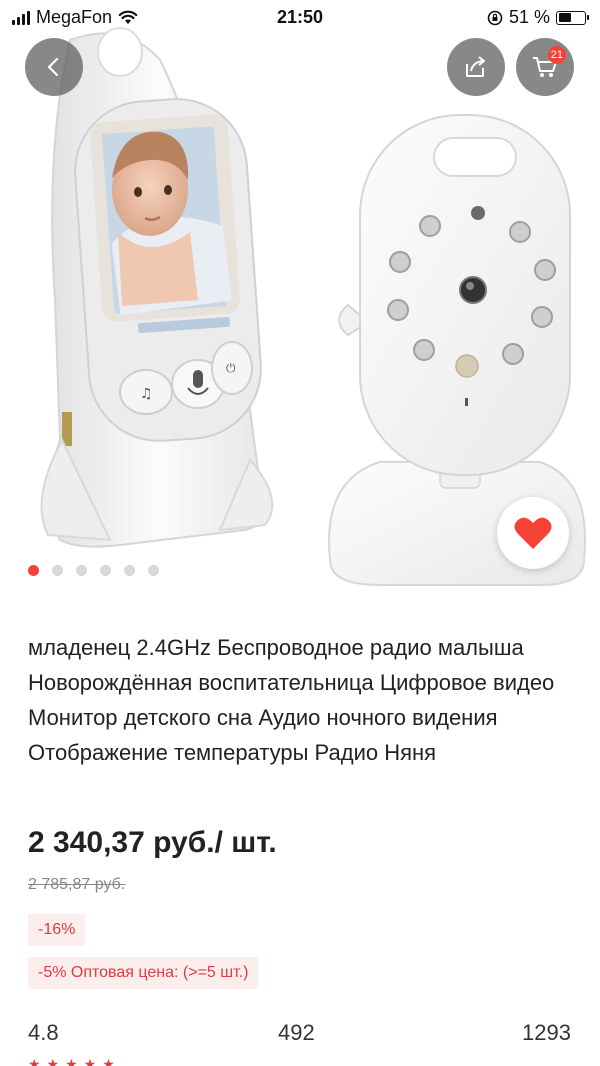 This screenshot has height=1066, width=600. I want to click on share-button, so click(476, 67).